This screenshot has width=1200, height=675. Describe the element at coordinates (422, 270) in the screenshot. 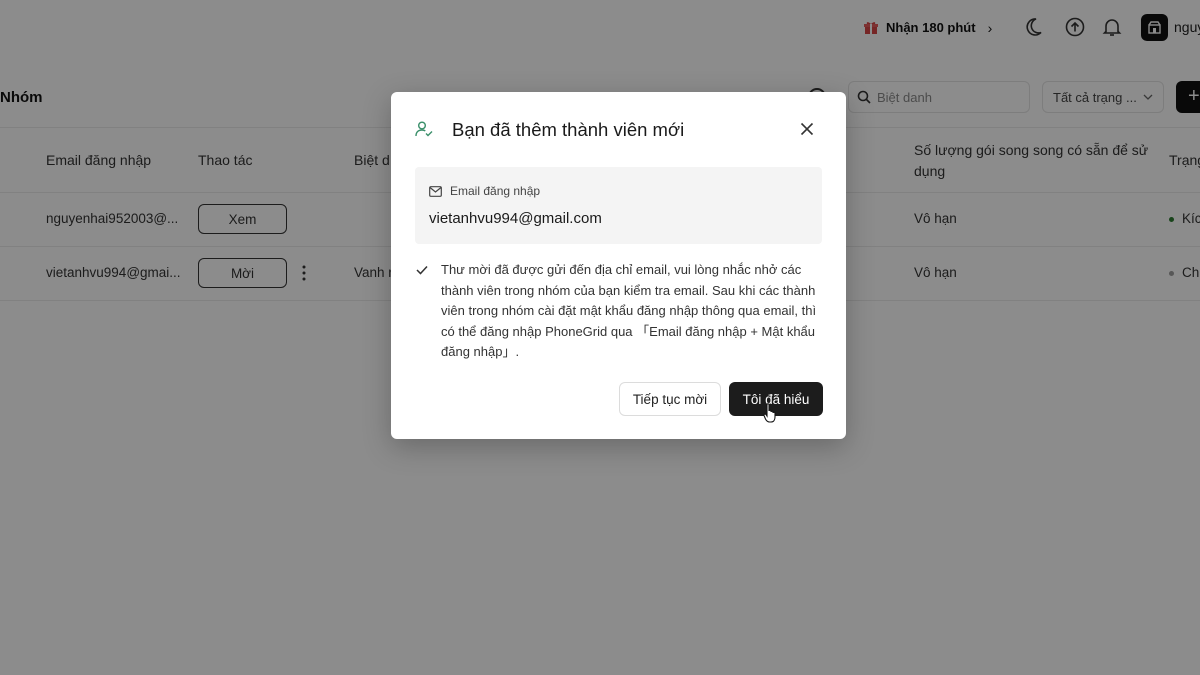

I see `check-icon` at that location.